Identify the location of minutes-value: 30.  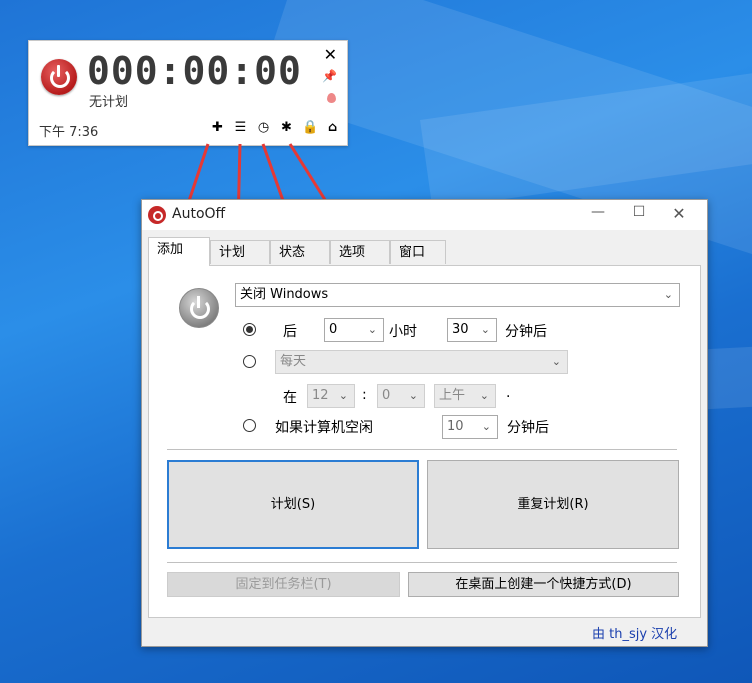
(460, 329).